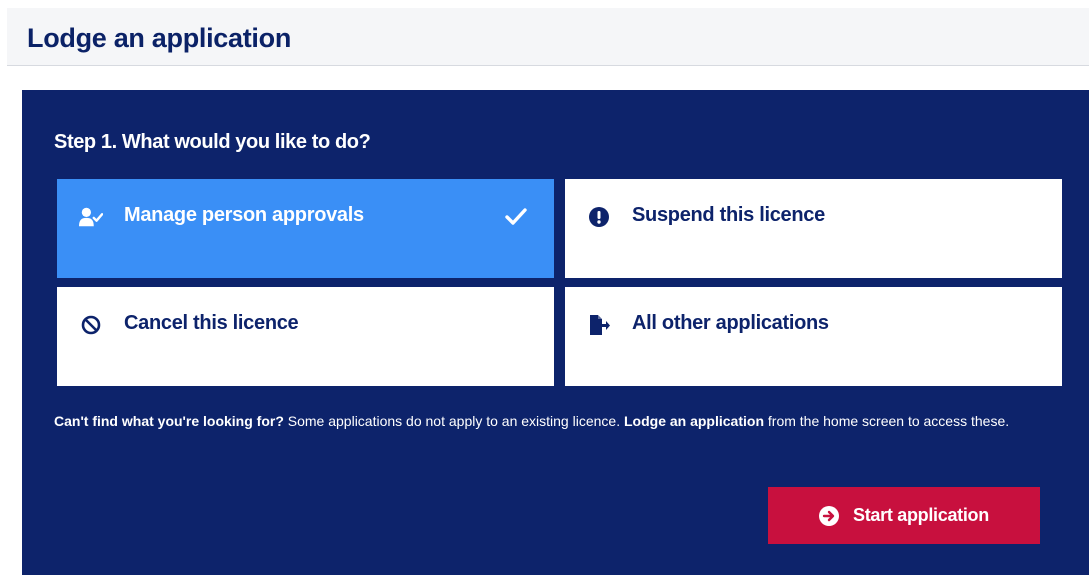 The width and height of the screenshot is (1089, 575). I want to click on option-label: Suspend this licence, so click(728, 215).